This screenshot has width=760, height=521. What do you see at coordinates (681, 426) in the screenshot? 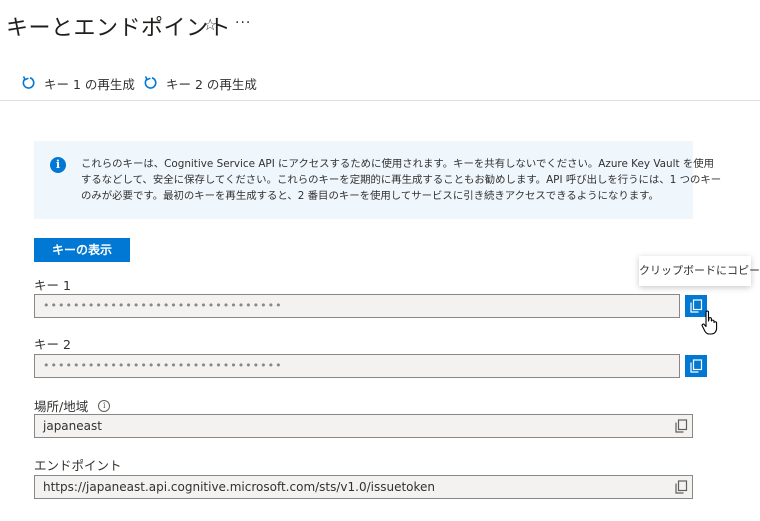
I see `copy-location-icon` at bounding box center [681, 426].